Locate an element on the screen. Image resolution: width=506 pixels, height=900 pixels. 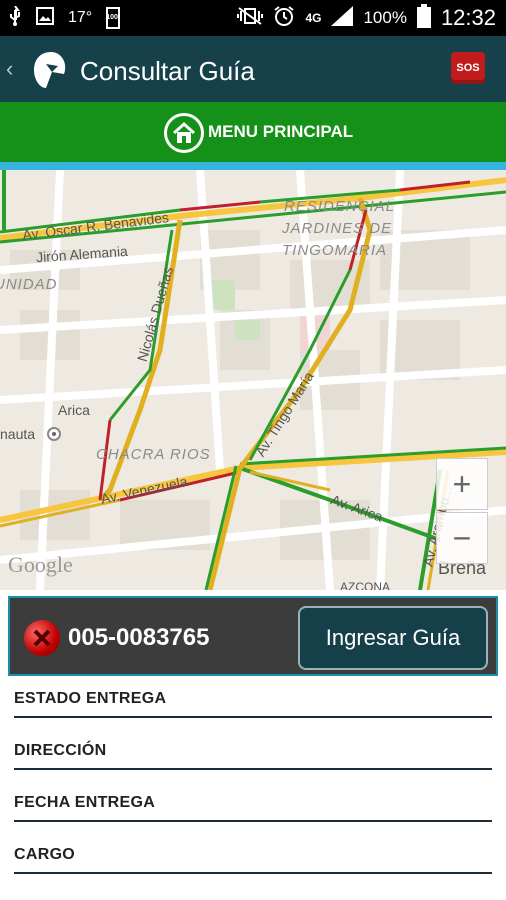
menu-principal-label: MENU PRINCIPAL is located at coordinates (281, 131).